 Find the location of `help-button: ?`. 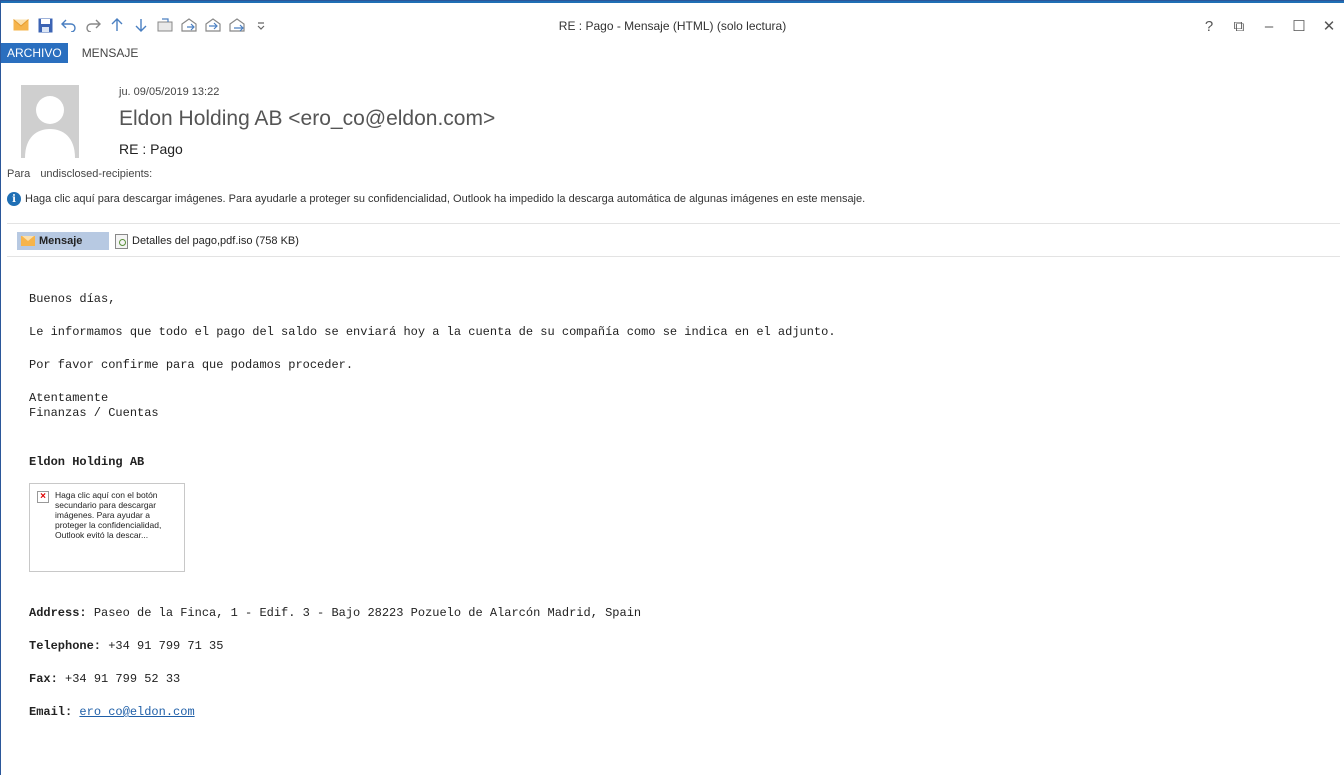

help-button: ? is located at coordinates (1209, 26).